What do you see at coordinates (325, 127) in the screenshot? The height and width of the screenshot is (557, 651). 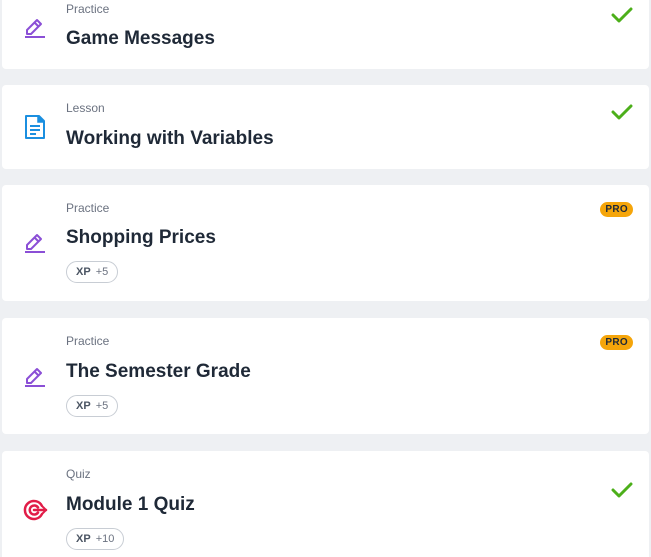 I see `list-item-working-with-variables: Lesson Working with Variables` at bounding box center [325, 127].